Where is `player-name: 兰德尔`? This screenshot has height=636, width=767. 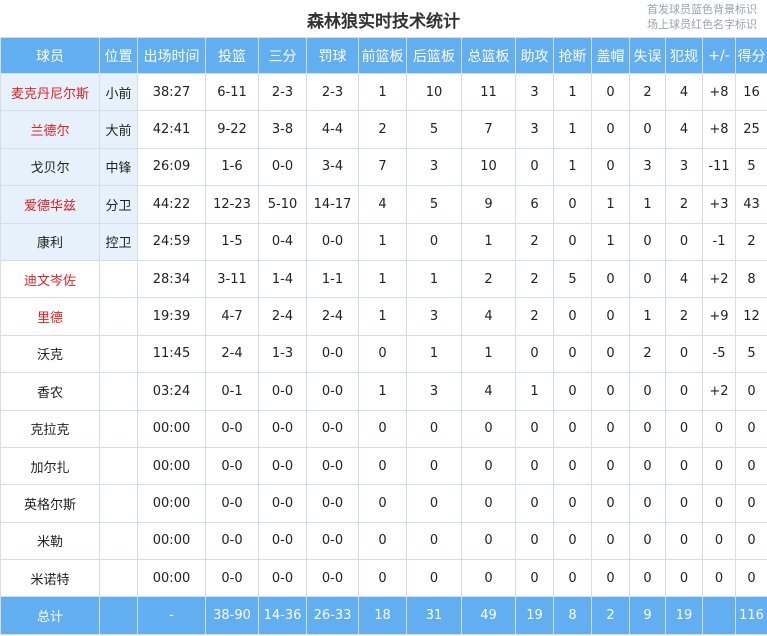
player-name: 兰德尔 is located at coordinates (50, 129).